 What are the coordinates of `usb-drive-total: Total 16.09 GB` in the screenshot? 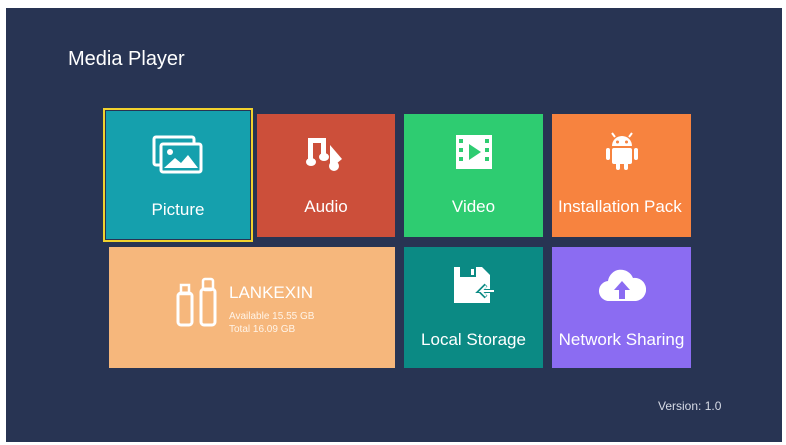 It's located at (262, 329).